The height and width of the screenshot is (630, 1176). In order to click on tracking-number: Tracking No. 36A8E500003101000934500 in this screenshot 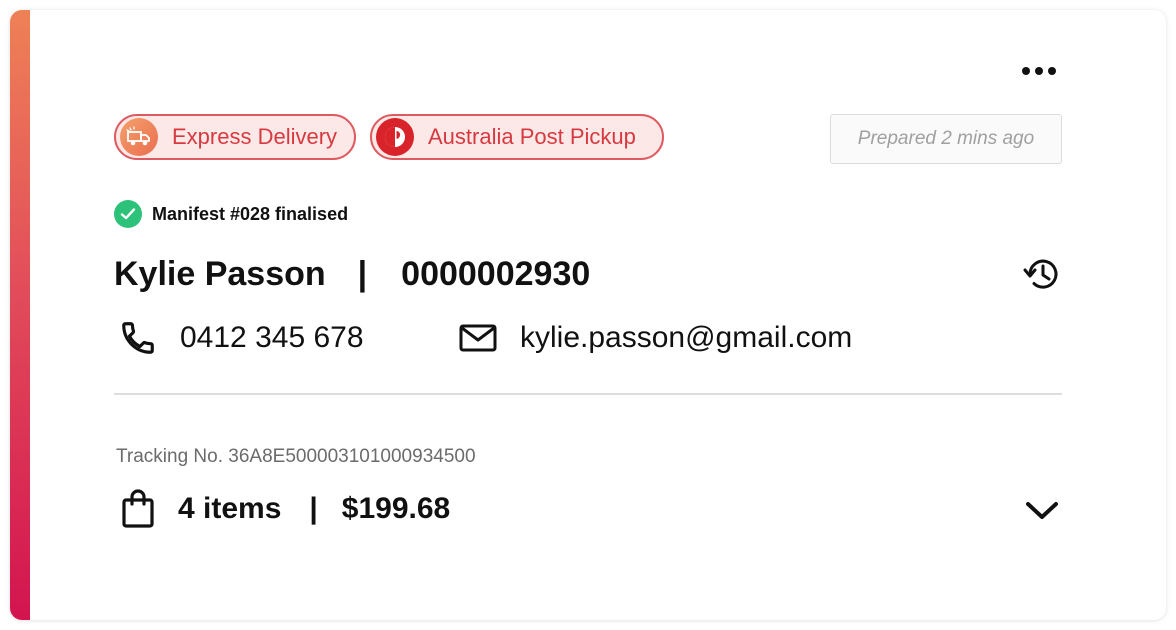, I will do `click(296, 456)`.